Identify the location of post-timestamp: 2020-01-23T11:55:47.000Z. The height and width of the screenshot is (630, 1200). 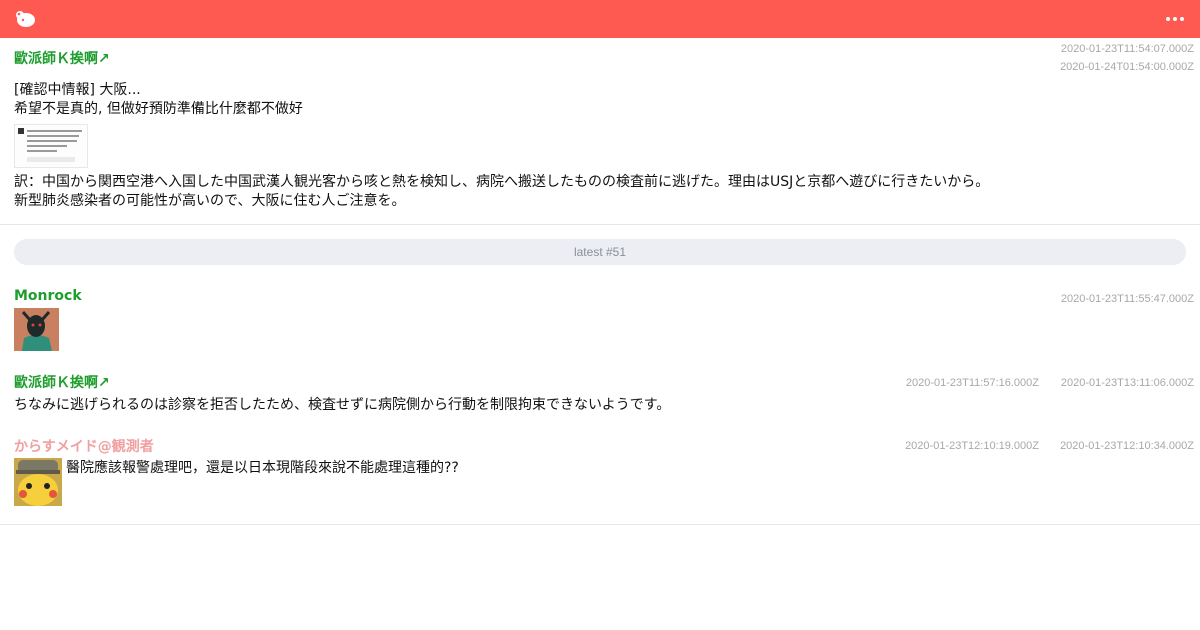
(1127, 299).